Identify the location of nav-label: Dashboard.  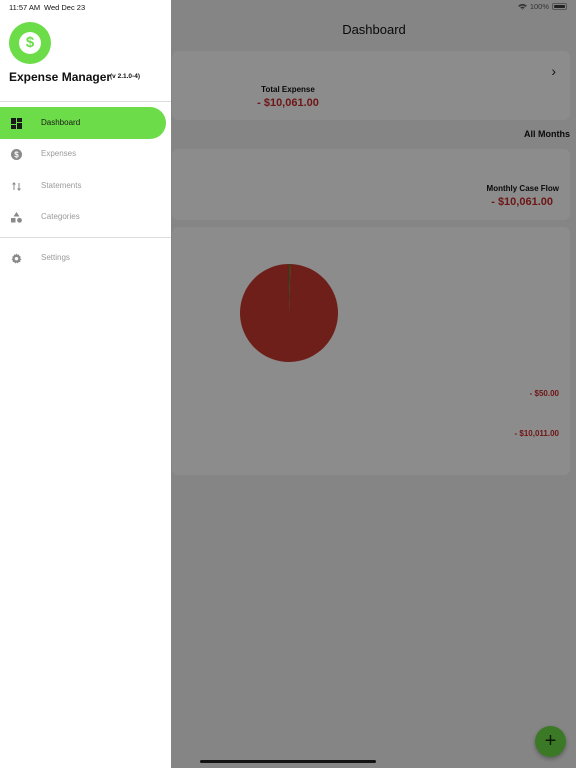
(61, 122).